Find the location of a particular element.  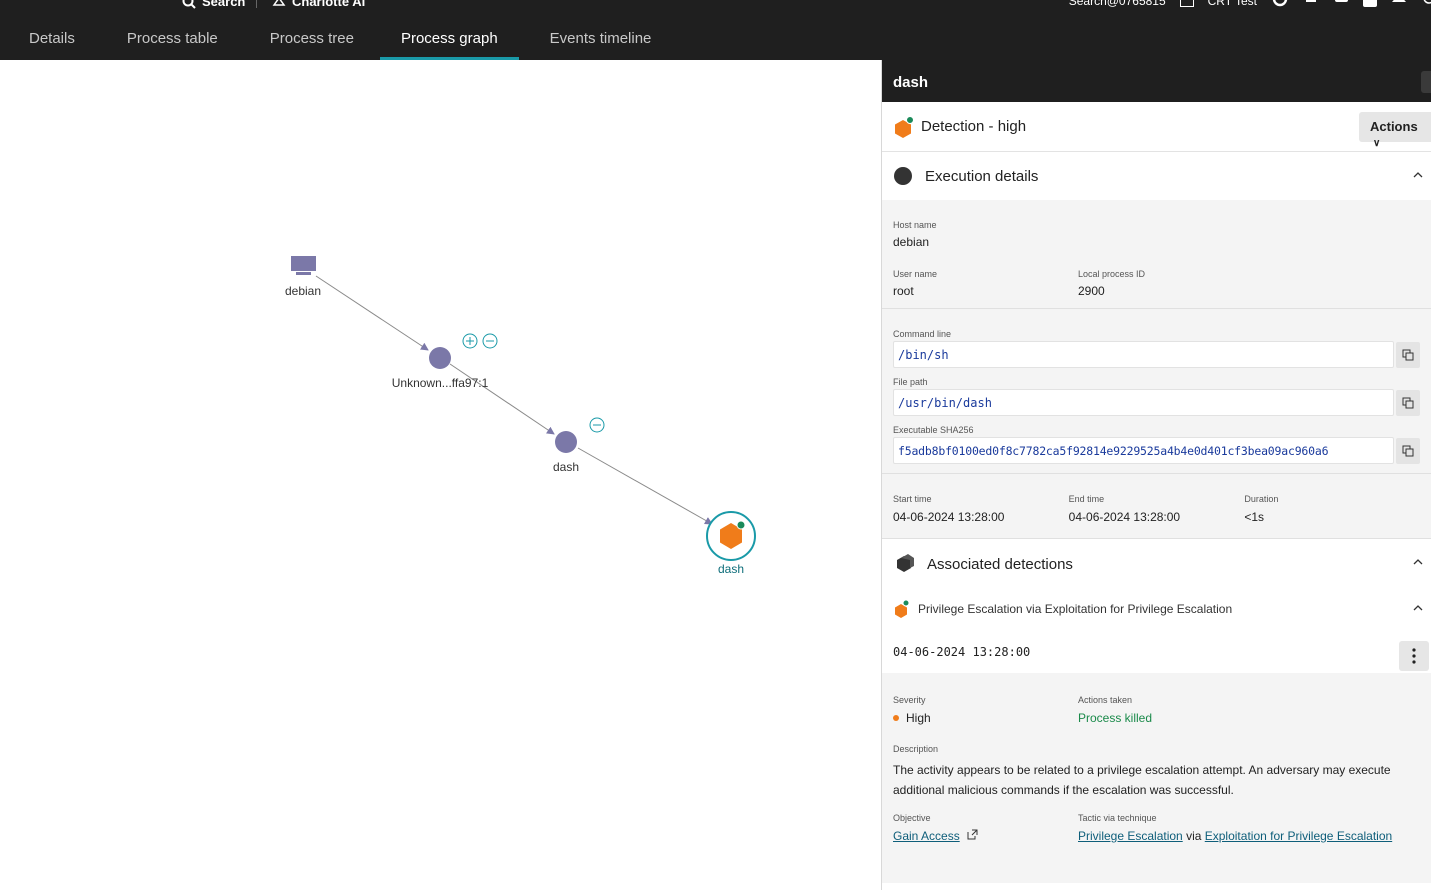

tab-events-timeline: Events timeline is located at coordinates (596, 42).